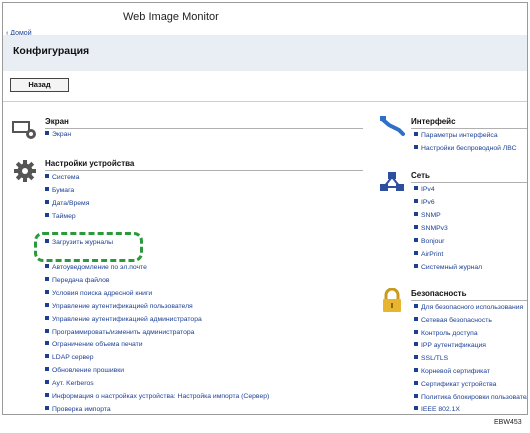 The image size is (530, 433). What do you see at coordinates (64, 216) in the screenshot?
I see `menu-item-label: Таймер` at bounding box center [64, 216].